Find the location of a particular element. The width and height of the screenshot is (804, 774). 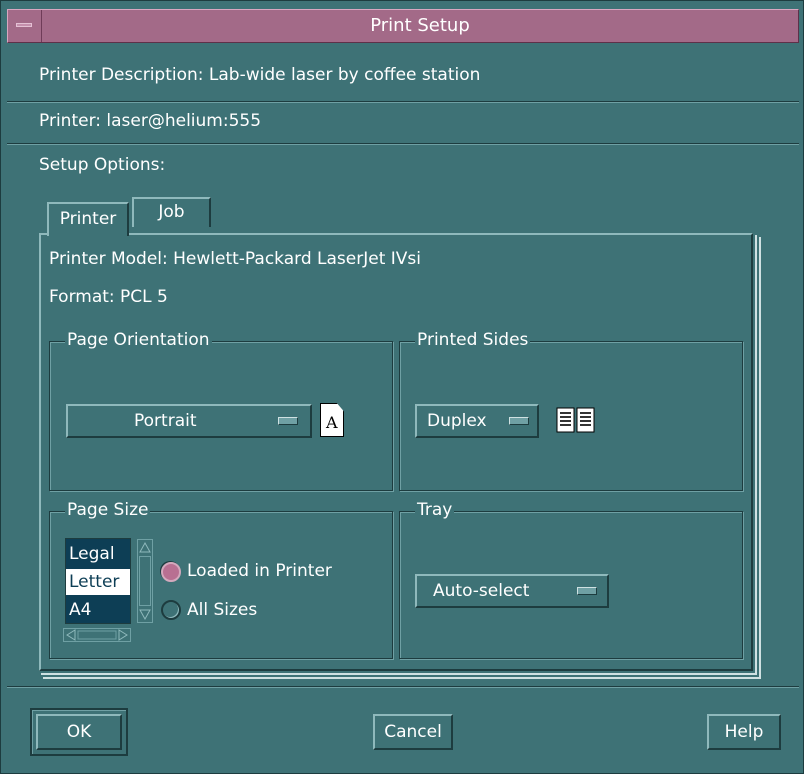

loaded-in-printer-label: Loaded in Printer is located at coordinates (259, 571).